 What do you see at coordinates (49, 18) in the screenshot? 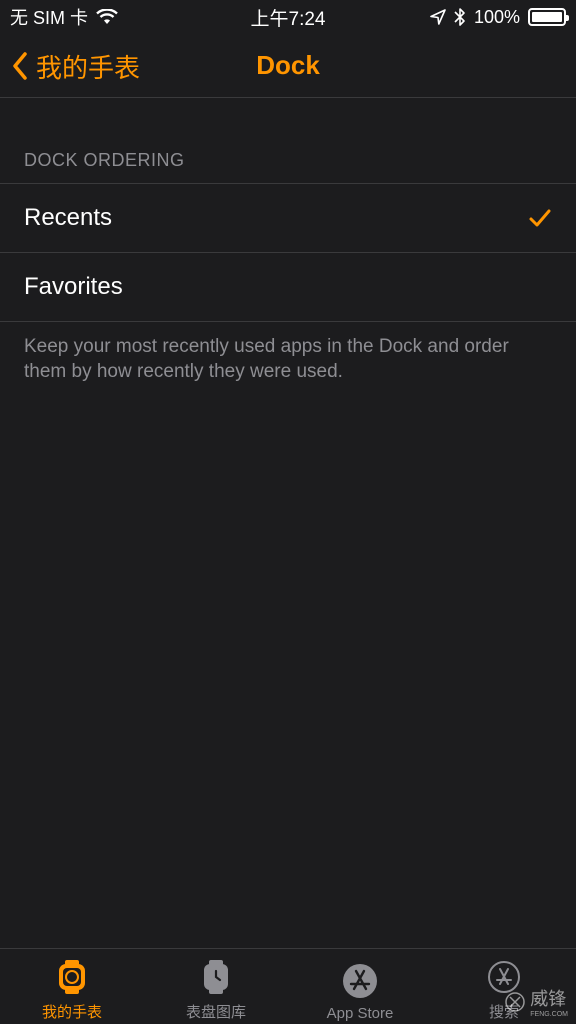
I see `carrier-label: 无 SIM 卡` at bounding box center [49, 18].